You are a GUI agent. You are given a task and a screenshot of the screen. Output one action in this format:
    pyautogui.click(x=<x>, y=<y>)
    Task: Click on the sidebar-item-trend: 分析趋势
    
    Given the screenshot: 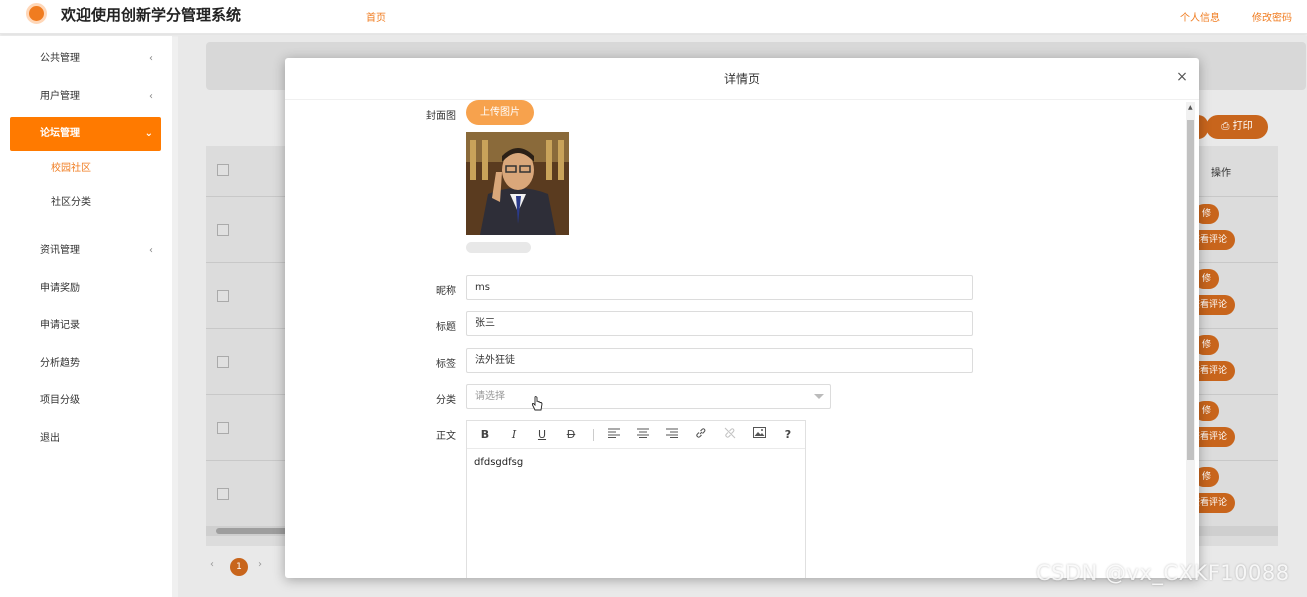 What is the action you would take?
    pyautogui.click(x=85, y=364)
    